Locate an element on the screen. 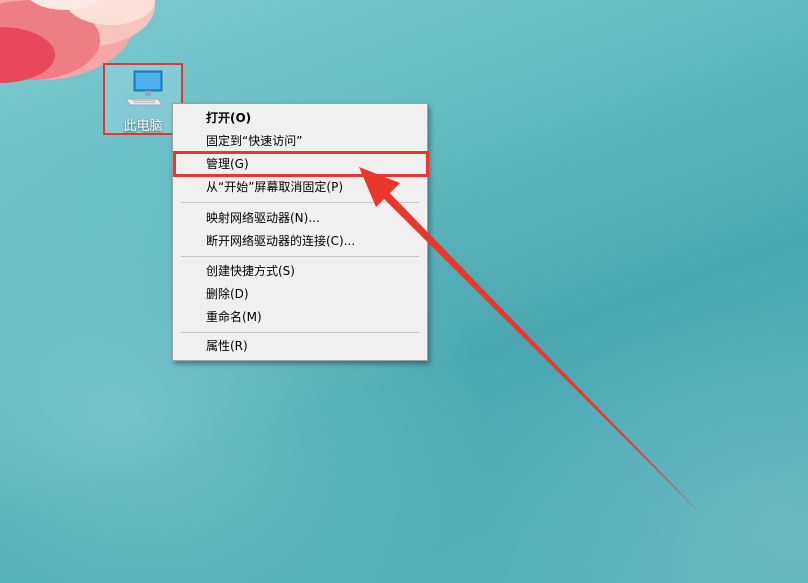 The width and height of the screenshot is (808, 583). menu-item-delete: 删除(D) is located at coordinates (300, 294).